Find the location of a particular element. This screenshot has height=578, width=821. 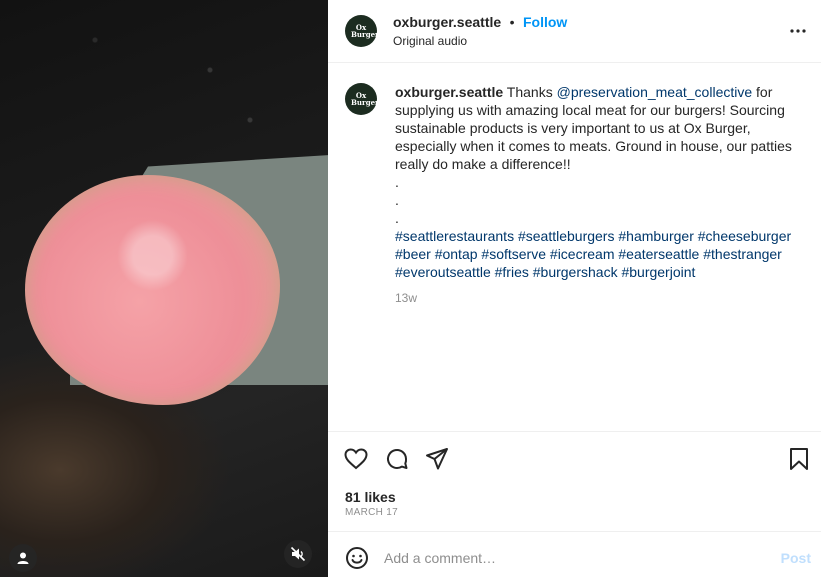

follow-button: Follow is located at coordinates (545, 22).